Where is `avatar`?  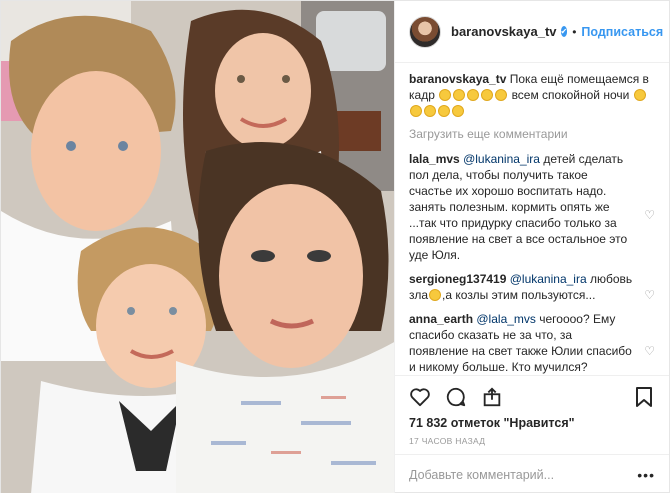
avatar is located at coordinates (425, 31).